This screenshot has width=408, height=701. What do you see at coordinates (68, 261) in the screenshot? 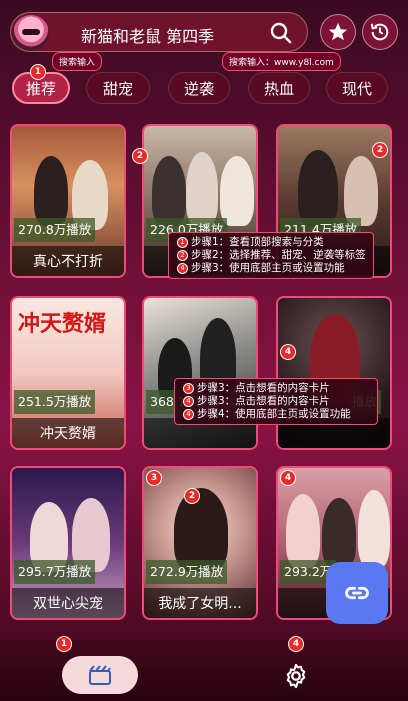
I see `drama-title: 真心不打折` at bounding box center [68, 261].